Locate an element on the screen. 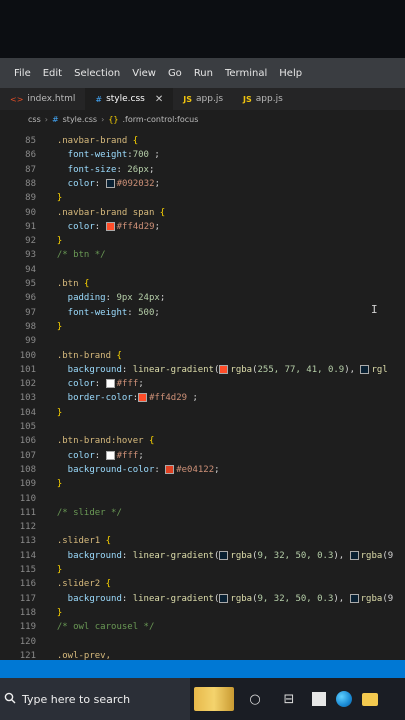 The image size is (405, 720). task-view-icon: ⊟ is located at coordinates (289, 699).